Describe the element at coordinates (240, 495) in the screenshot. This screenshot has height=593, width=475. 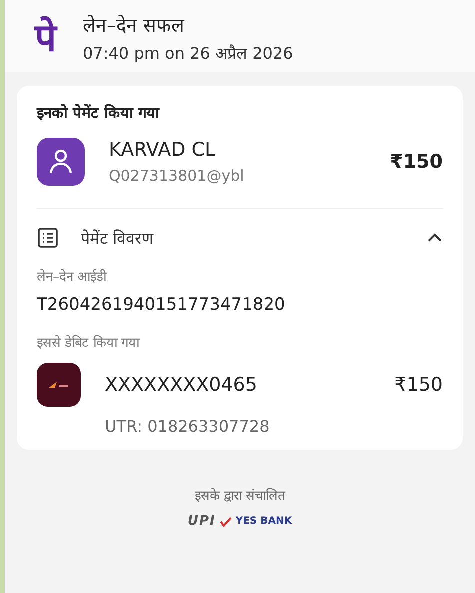
I see `powered-by-text: इसके द्वारा संचालित` at that location.